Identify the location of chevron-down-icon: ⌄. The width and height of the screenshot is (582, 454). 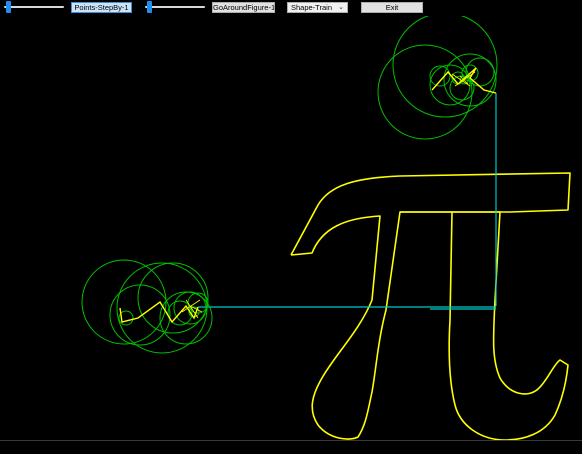
(341, 7).